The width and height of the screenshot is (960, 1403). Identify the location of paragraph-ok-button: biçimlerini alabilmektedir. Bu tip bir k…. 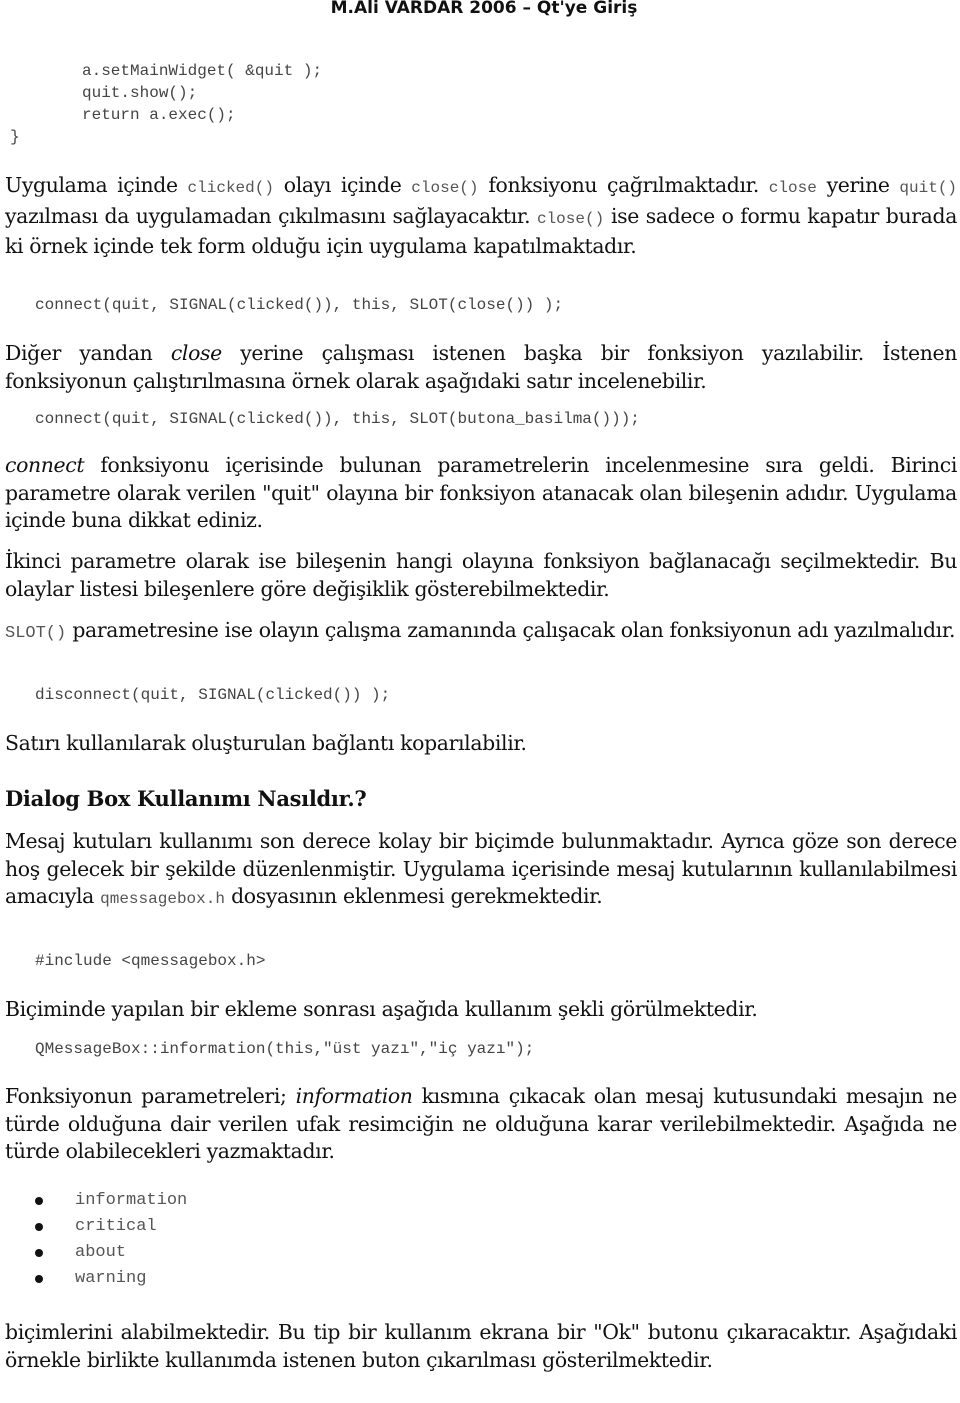
(481, 1346).